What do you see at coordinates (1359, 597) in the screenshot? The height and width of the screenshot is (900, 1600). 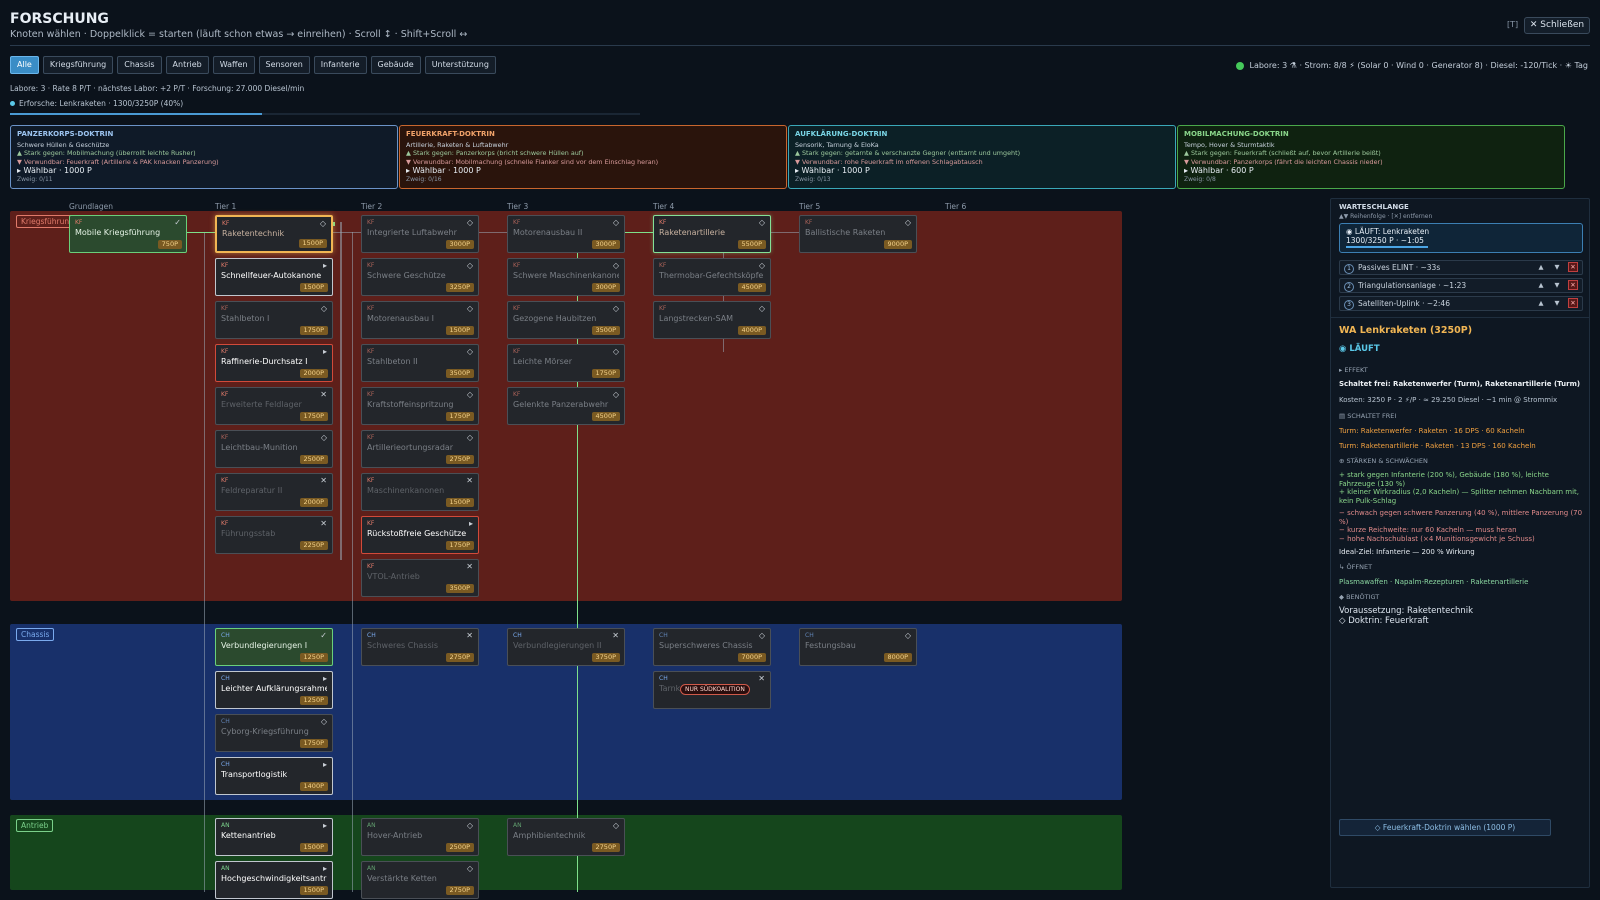 I see `requires-heading: ◆ BENÖTIGT` at bounding box center [1359, 597].